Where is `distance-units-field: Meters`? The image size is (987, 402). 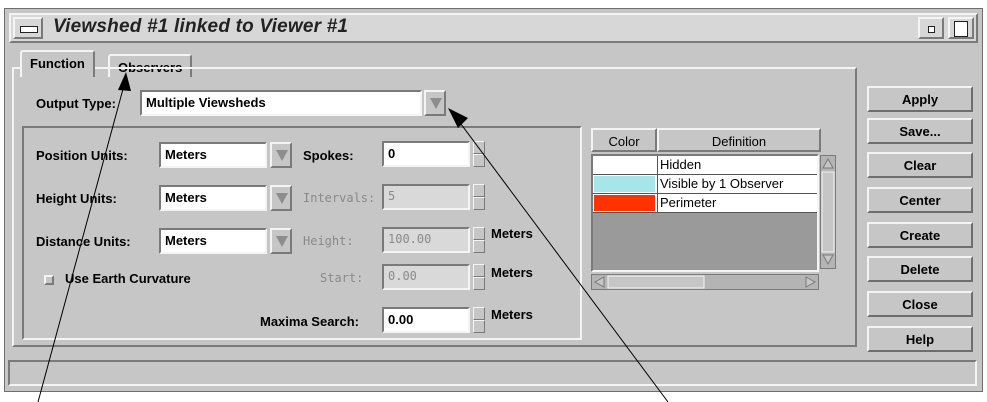 distance-units-field: Meters is located at coordinates (213, 241).